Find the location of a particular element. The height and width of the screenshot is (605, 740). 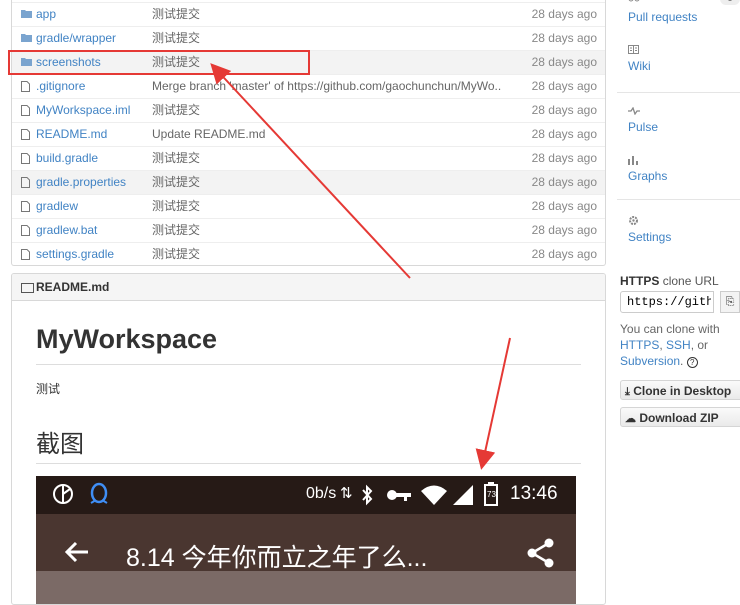

file-row: app 测试提交 28 days ago is located at coordinates (308, 14).